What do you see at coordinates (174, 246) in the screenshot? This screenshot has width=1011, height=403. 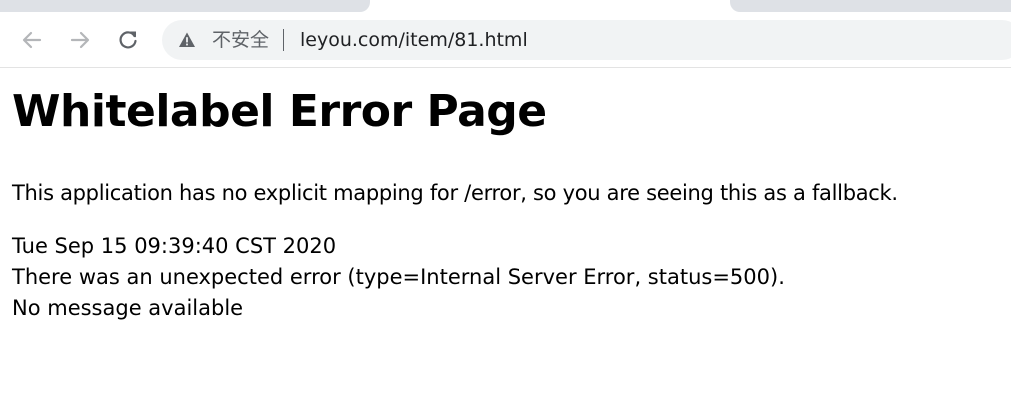 I see `error-timestamp: Tue Sep 15 09:39:40 CST 2020` at bounding box center [174, 246].